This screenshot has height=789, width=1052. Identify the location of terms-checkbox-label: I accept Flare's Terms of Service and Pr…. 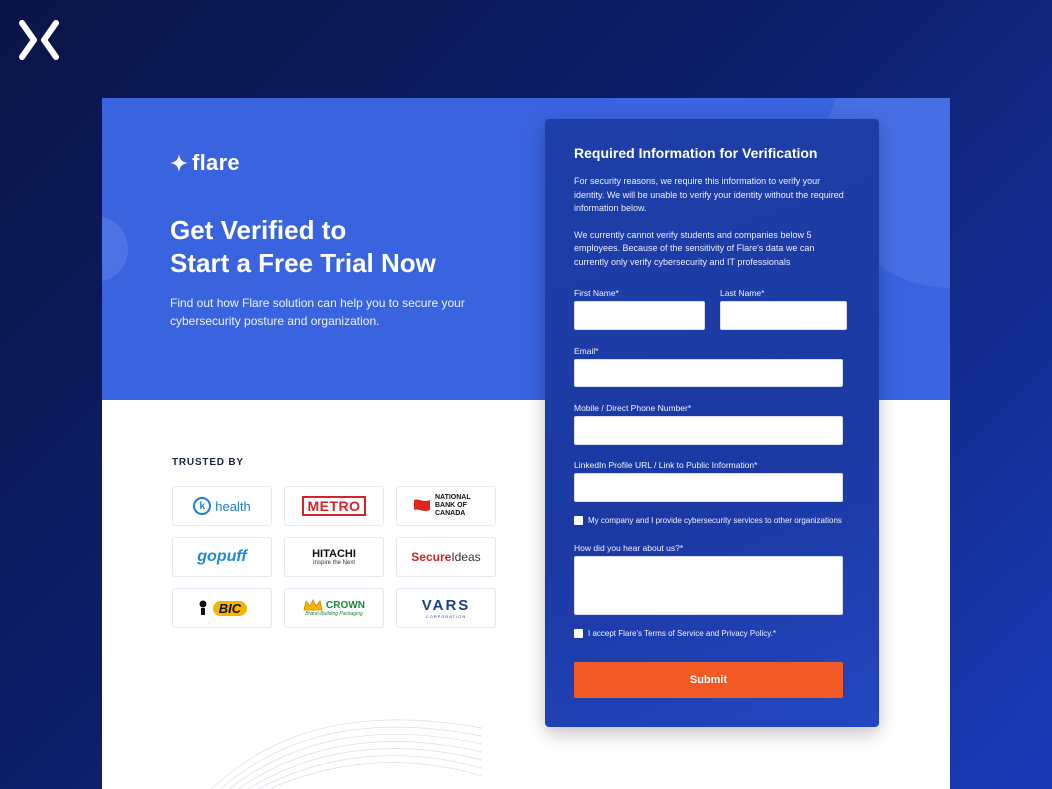
(682, 633).